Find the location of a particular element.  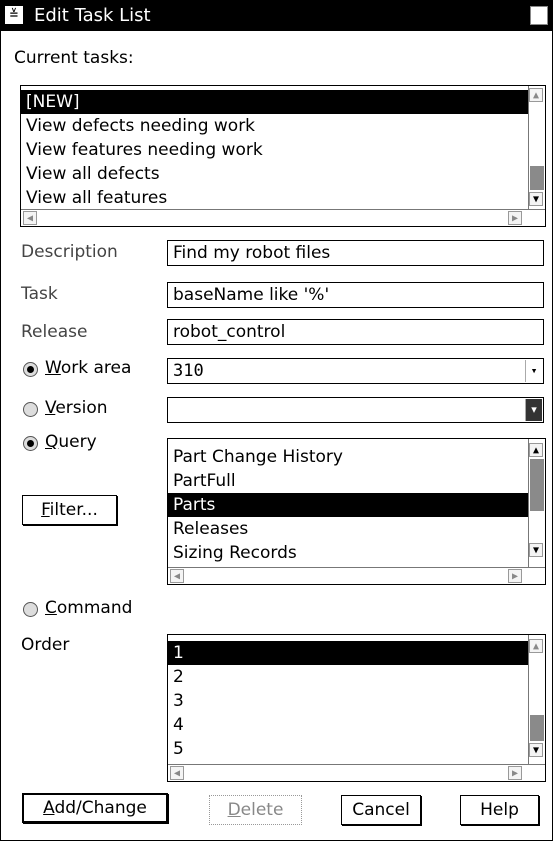

title-bar: ≚ Edit Task List is located at coordinates (276, 16).